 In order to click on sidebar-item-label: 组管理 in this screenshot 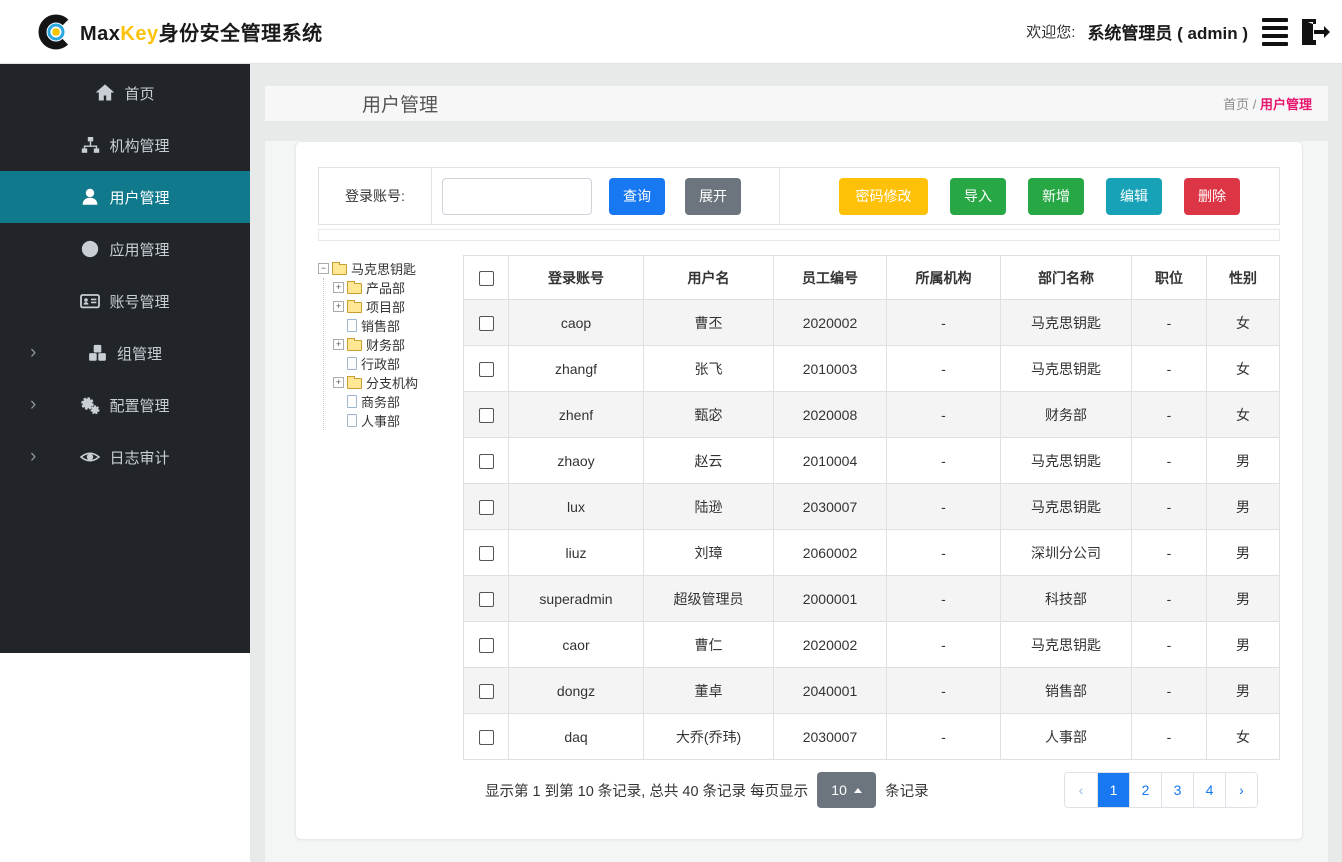, I will do `click(139, 354)`.